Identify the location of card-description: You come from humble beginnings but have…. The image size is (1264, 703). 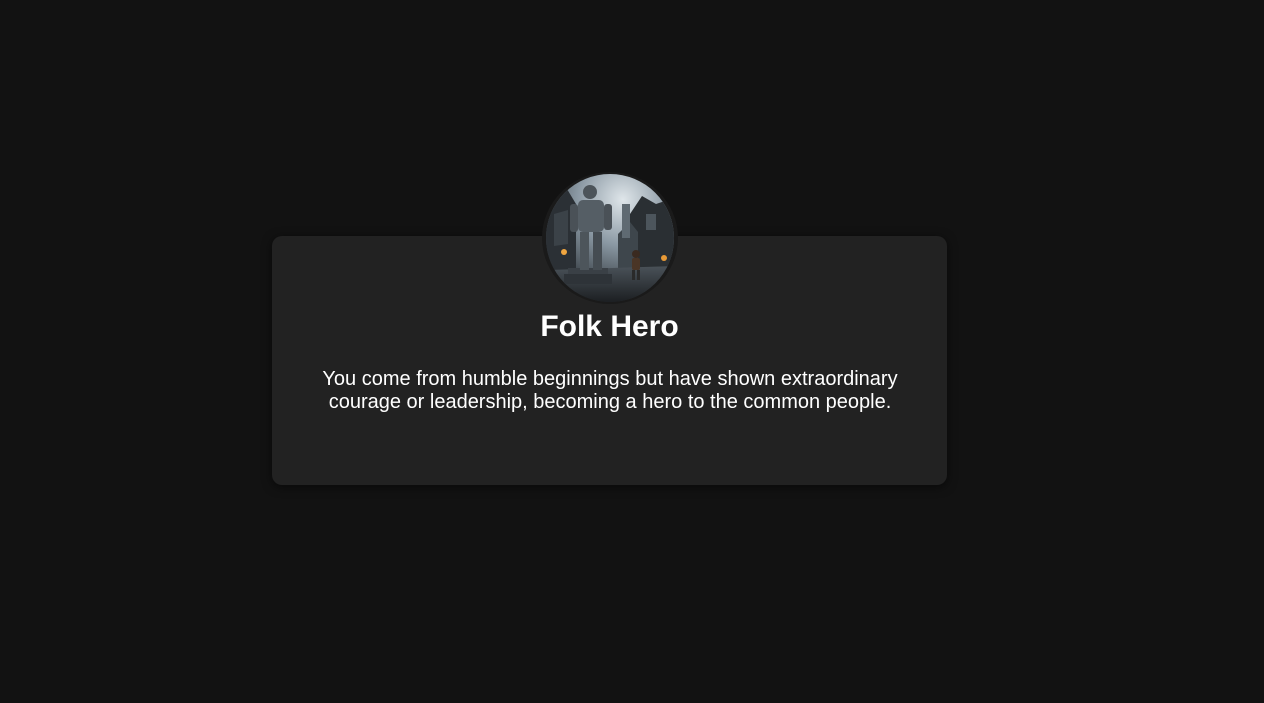
(610, 390).